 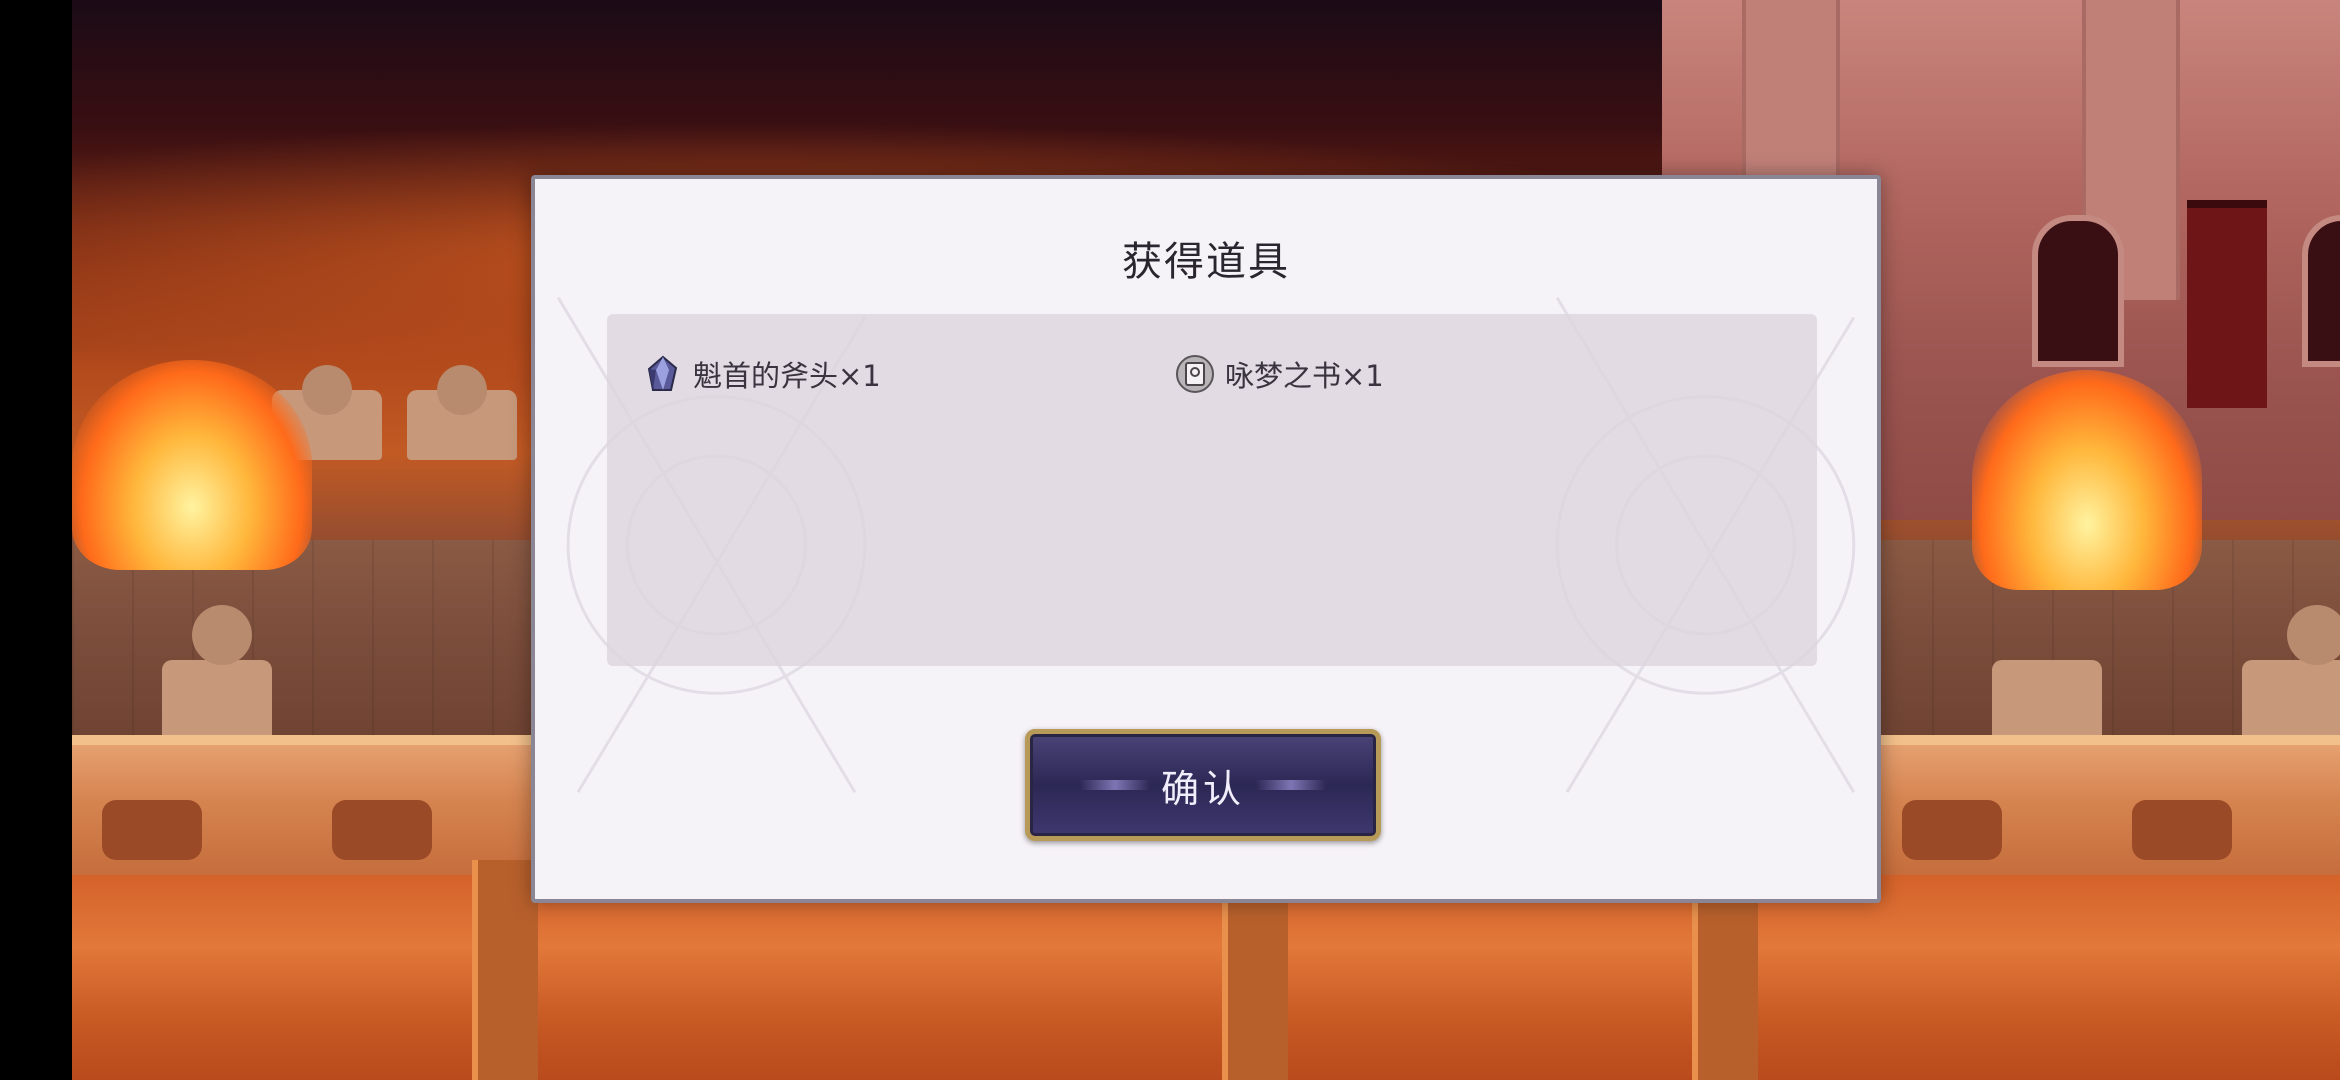 I want to click on book-icon, so click(x=1195, y=374).